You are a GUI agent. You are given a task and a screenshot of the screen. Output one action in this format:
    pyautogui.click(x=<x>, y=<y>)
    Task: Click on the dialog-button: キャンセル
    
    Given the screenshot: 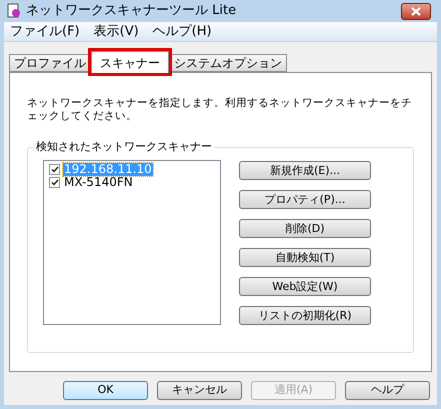 What is the action you would take?
    pyautogui.click(x=199, y=390)
    